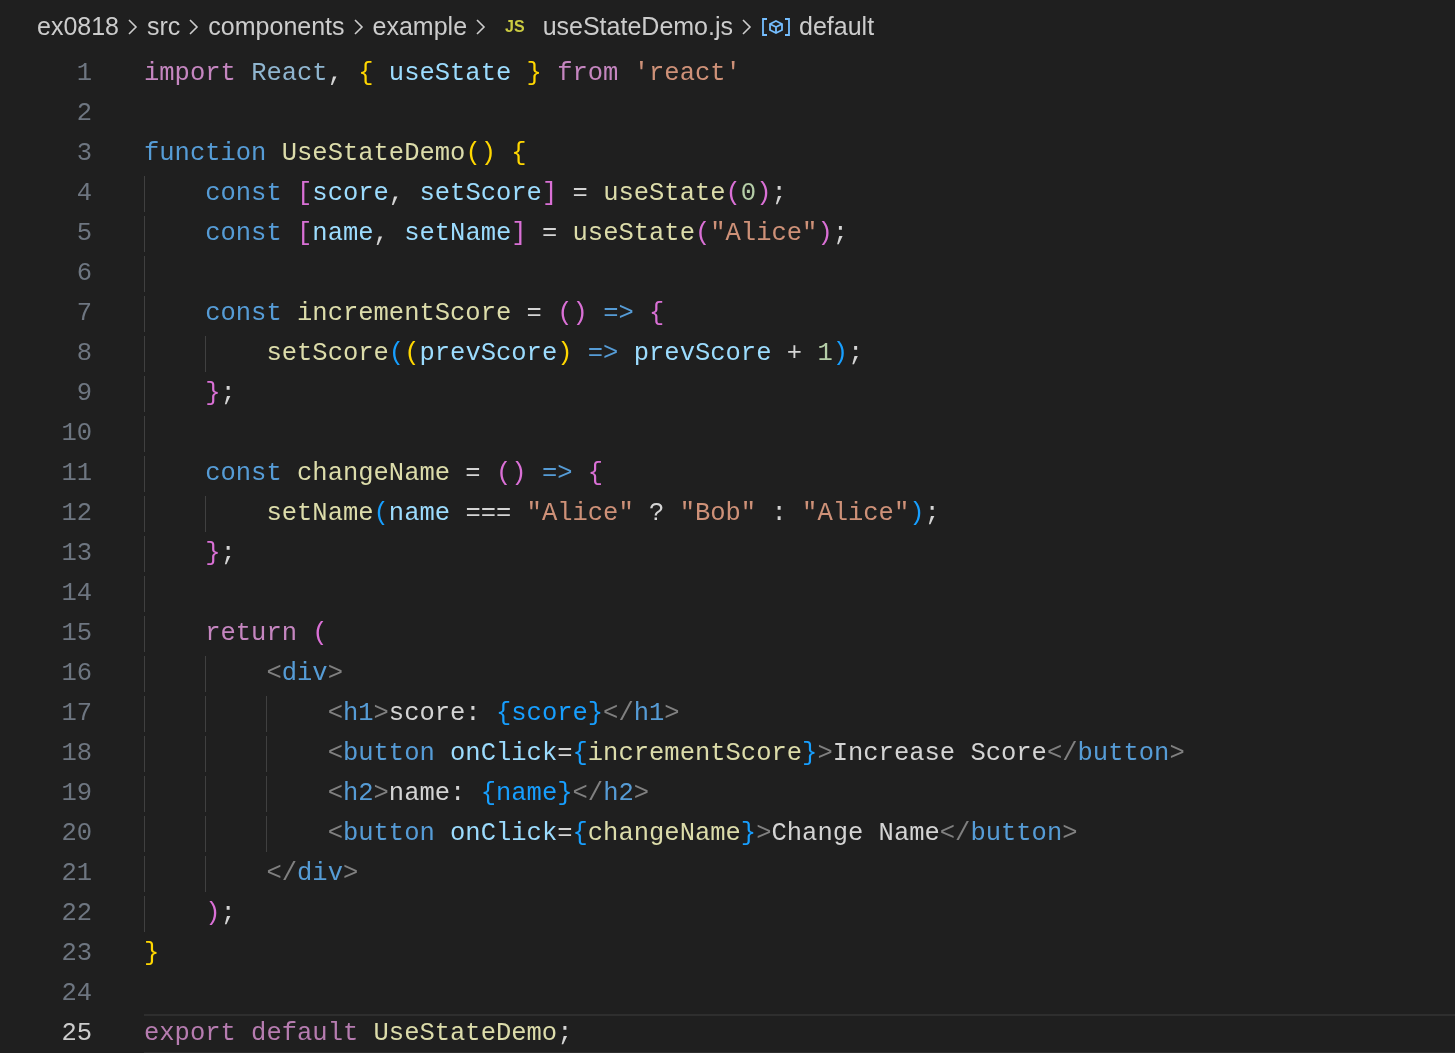 This screenshot has width=1455, height=1053. What do you see at coordinates (442, 73) in the screenshot?
I see `code-line: import React, { useState } from 'react'` at bounding box center [442, 73].